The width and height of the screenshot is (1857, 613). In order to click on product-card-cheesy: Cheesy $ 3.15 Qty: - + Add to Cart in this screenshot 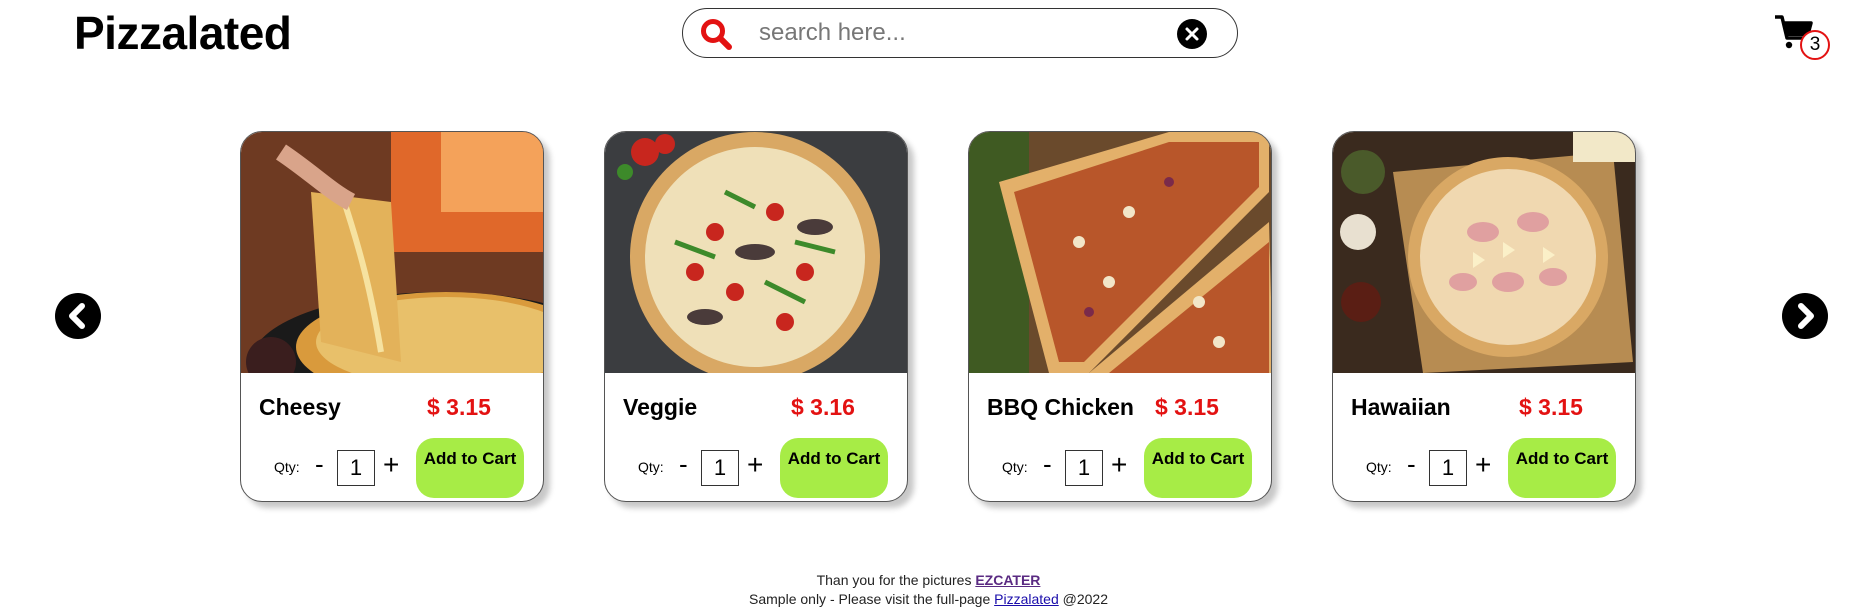, I will do `click(392, 316)`.